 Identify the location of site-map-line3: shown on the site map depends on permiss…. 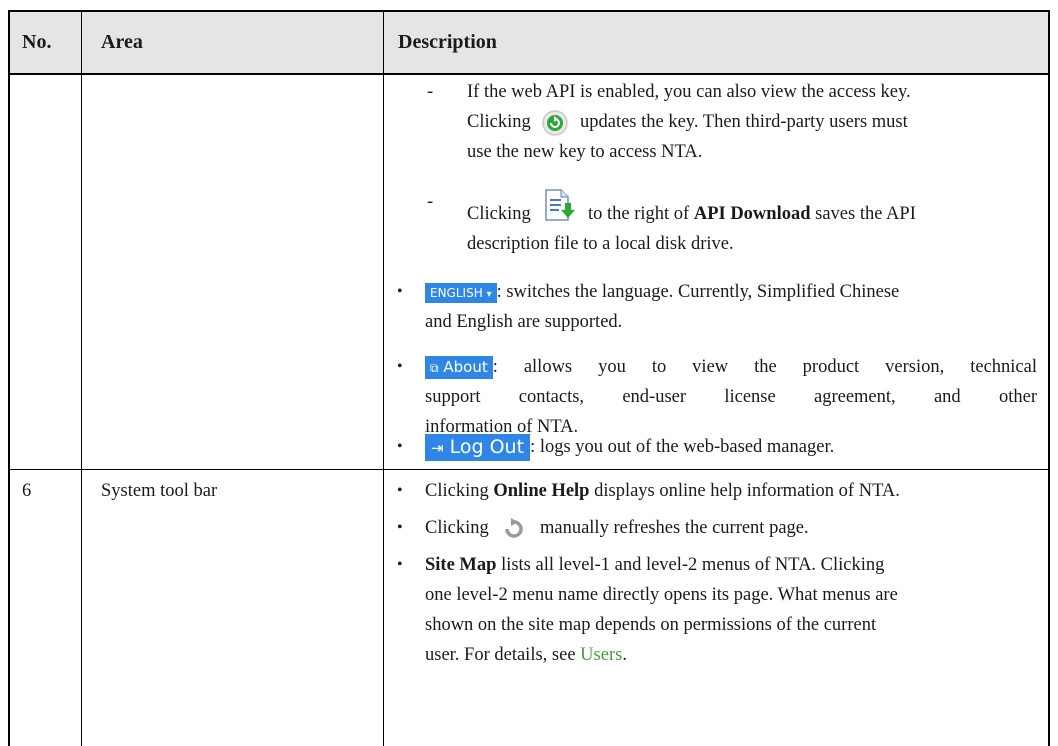
(651, 625).